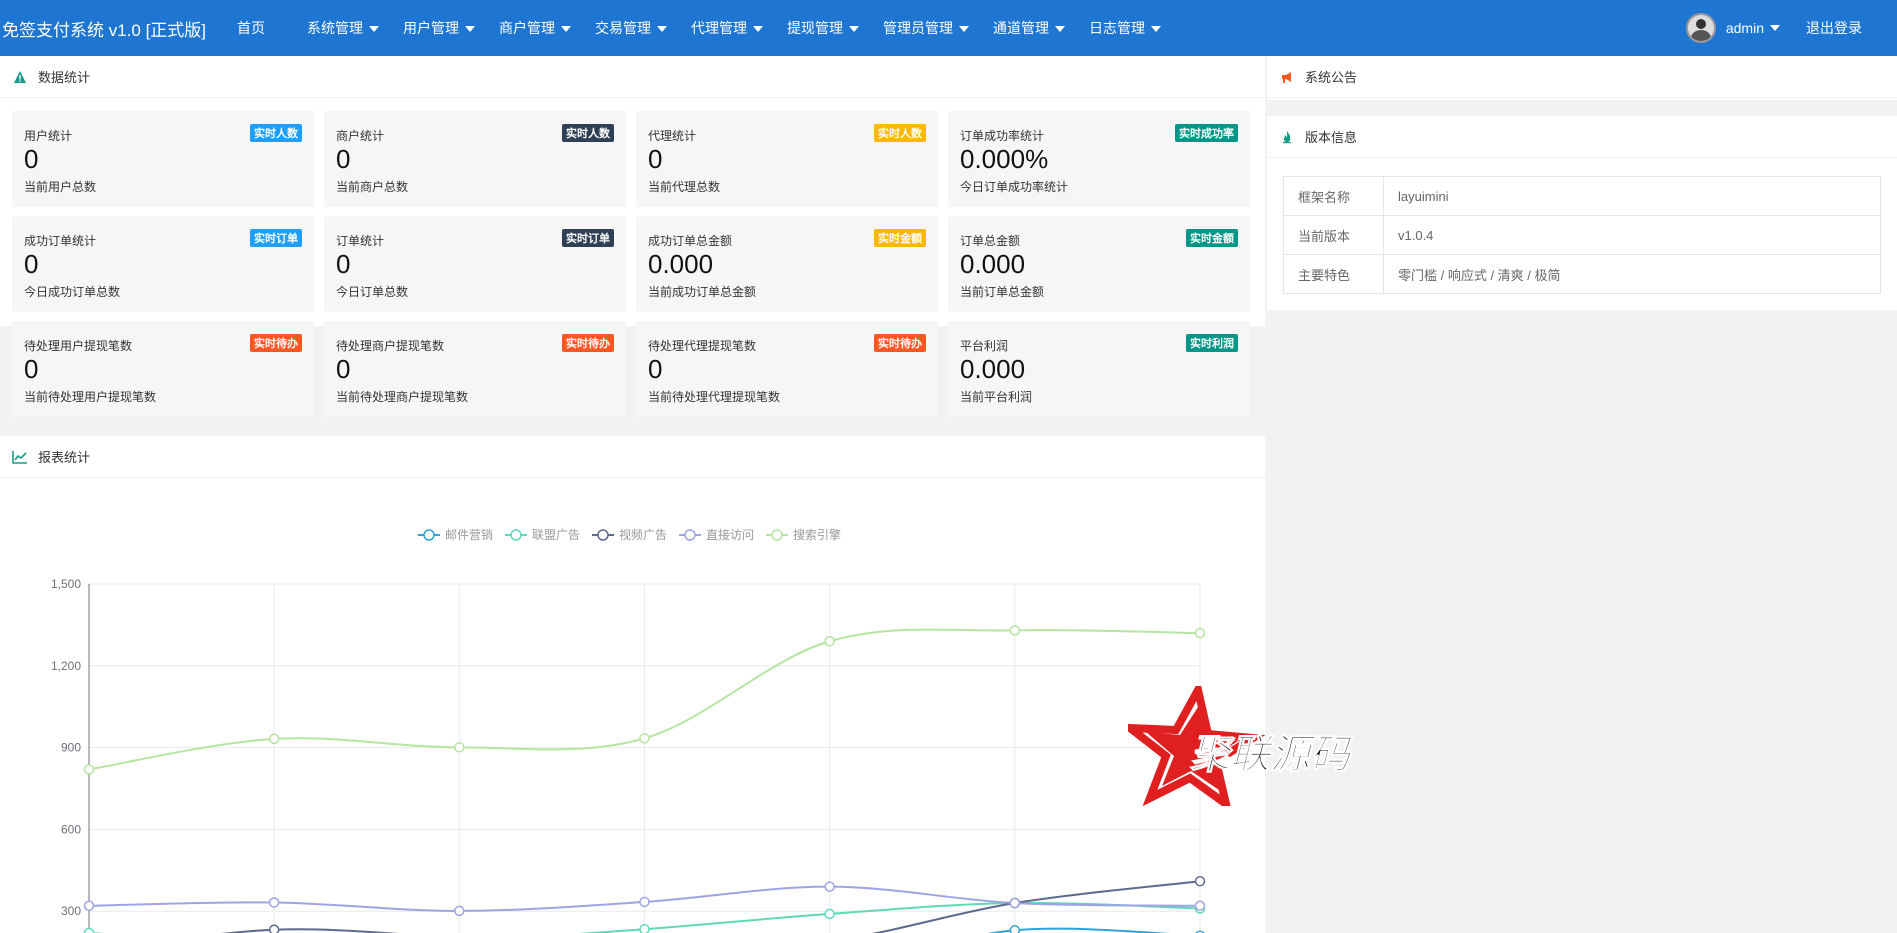  I want to click on stat-card-badge: 实时利润, so click(1212, 343).